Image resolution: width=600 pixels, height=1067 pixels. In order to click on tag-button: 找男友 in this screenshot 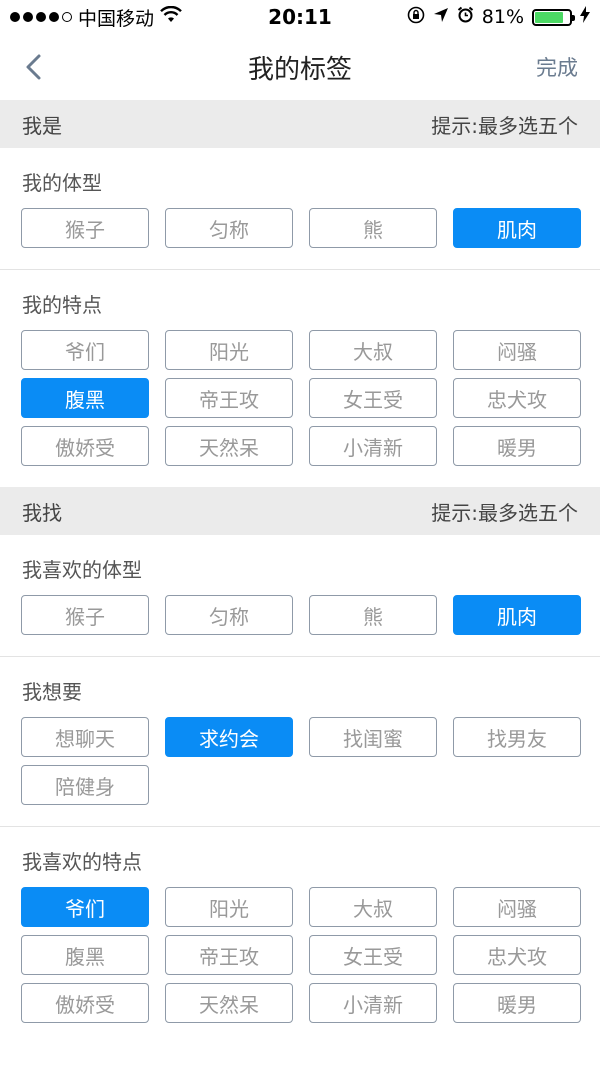, I will do `click(517, 737)`.